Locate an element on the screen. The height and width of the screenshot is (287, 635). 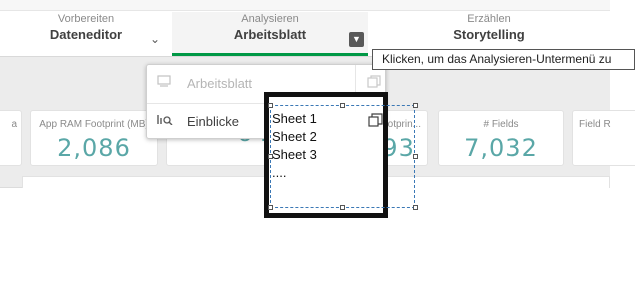
kpi-card-5: # Fields 7,032 is located at coordinates (501, 138).